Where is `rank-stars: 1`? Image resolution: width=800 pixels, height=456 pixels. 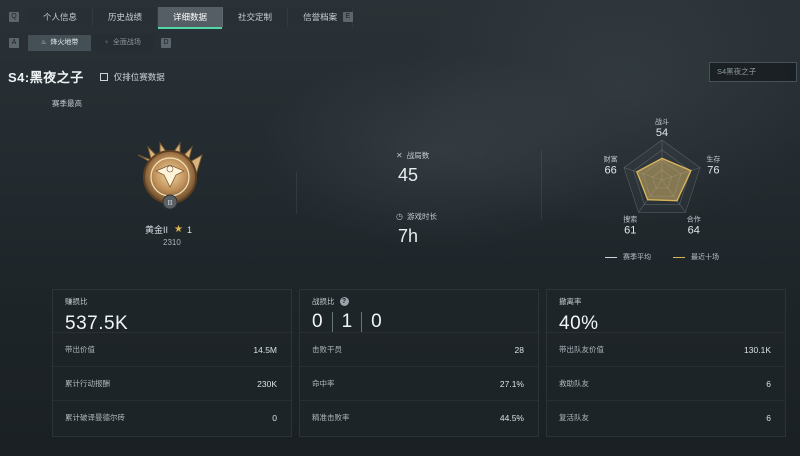 rank-stars: 1 is located at coordinates (189, 229).